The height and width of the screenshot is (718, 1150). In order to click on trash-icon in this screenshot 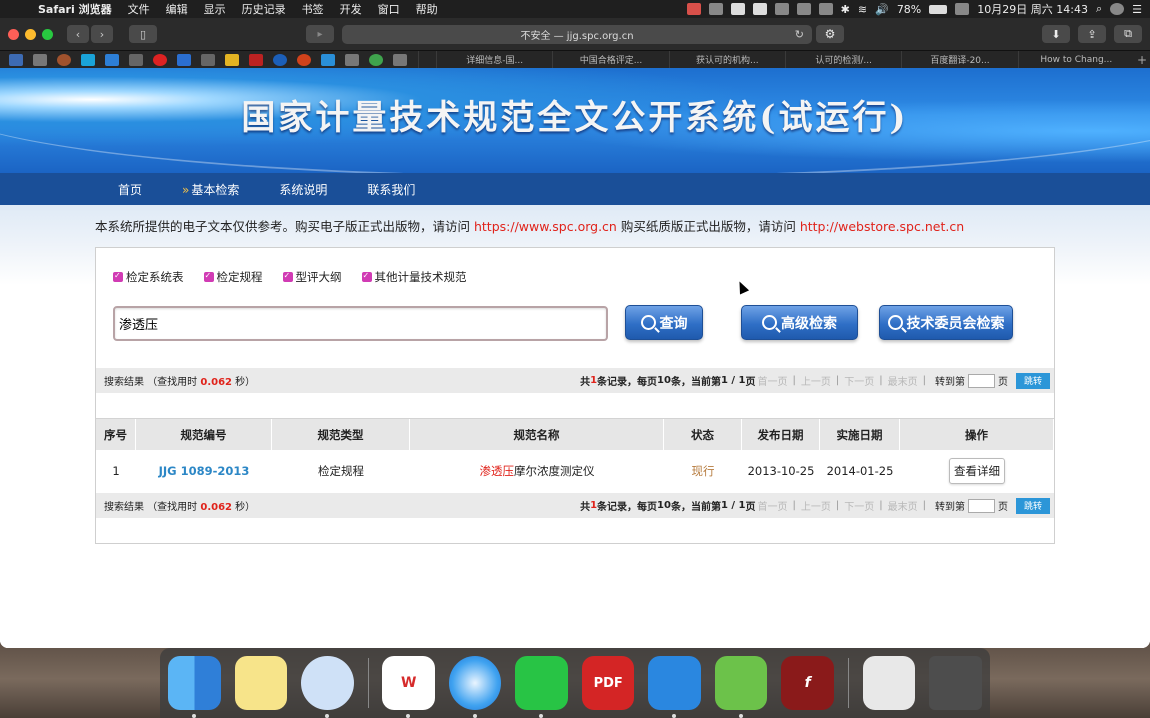, I will do `click(955, 683)`.